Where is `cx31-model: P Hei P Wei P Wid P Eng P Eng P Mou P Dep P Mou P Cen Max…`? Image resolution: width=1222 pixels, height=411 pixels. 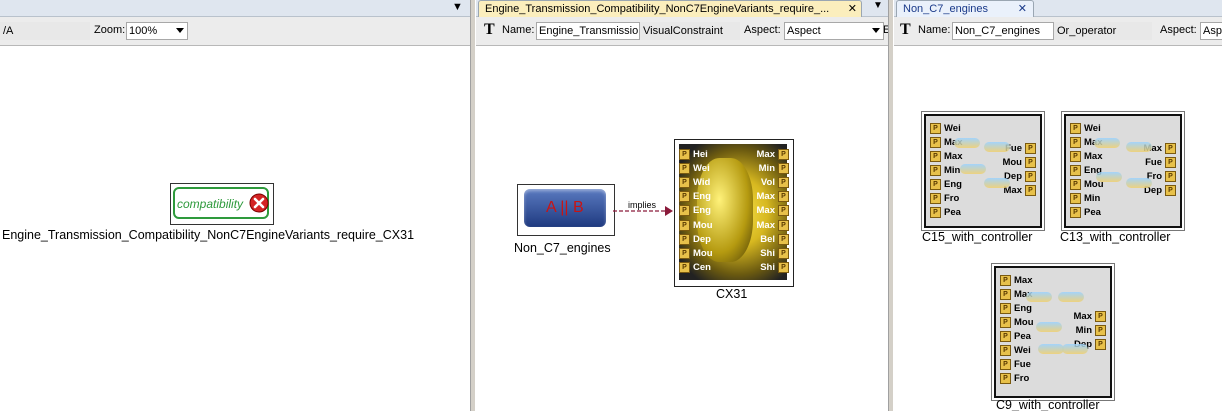
cx31-model: P Hei P Wei P Wid P Eng P Eng P Mou P Dep P Mou P Cen Max… is located at coordinates (734, 213).